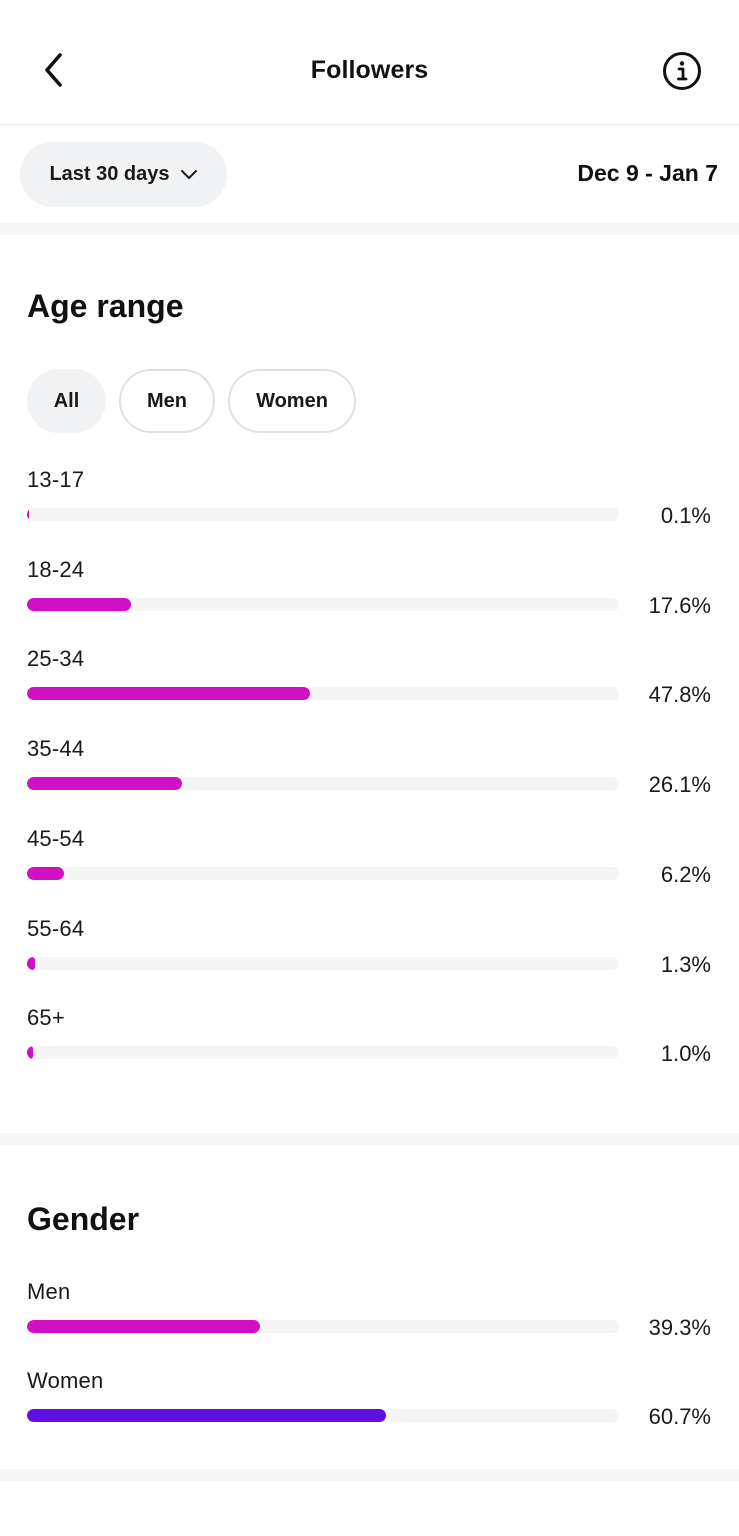  What do you see at coordinates (369, 597) in the screenshot?
I see `age-row: 18-24 17.6%` at bounding box center [369, 597].